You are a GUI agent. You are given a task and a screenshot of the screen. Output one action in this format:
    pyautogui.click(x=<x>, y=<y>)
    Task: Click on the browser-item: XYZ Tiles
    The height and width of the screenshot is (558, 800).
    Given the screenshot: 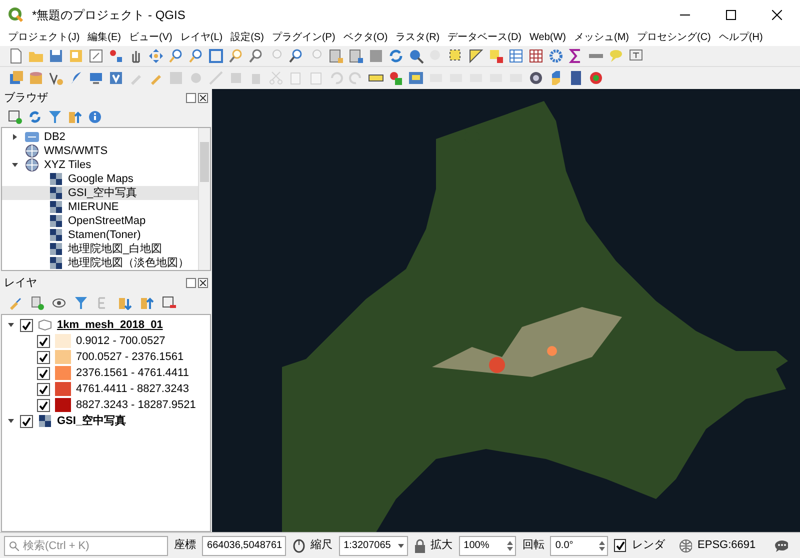 What is the action you would take?
    pyautogui.click(x=100, y=165)
    